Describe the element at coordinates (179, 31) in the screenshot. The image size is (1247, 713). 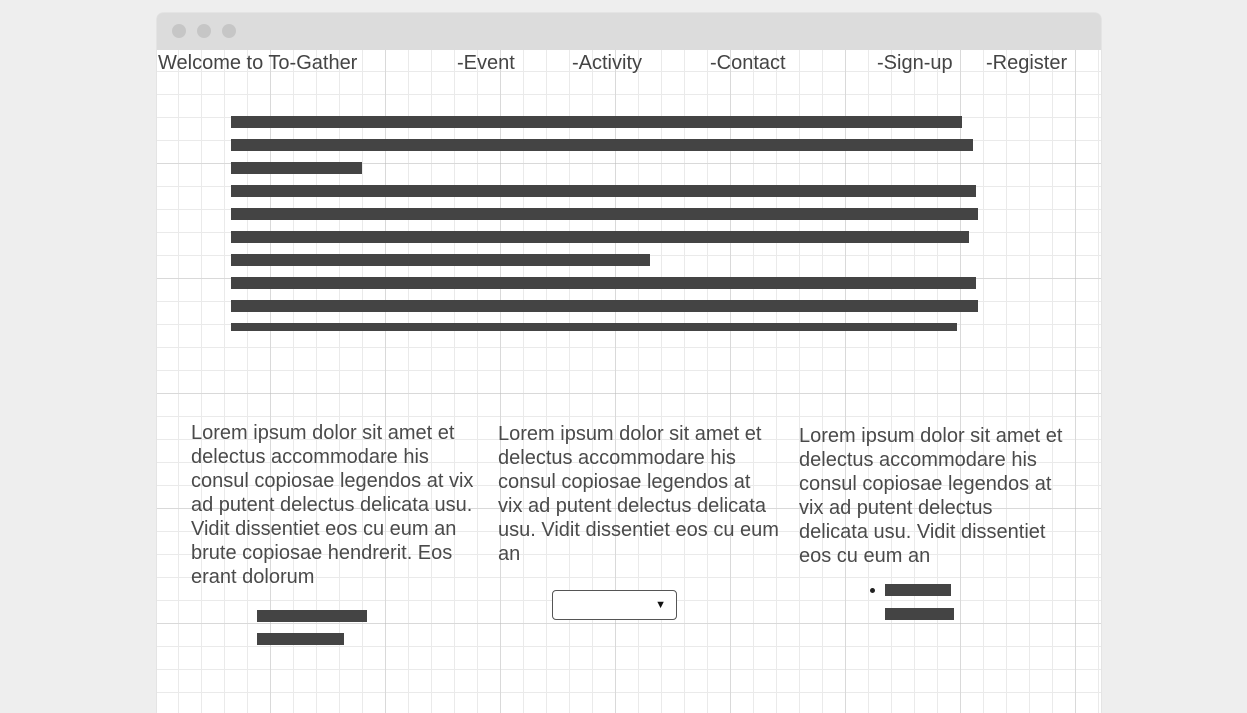
I see `window-close-dot` at that location.